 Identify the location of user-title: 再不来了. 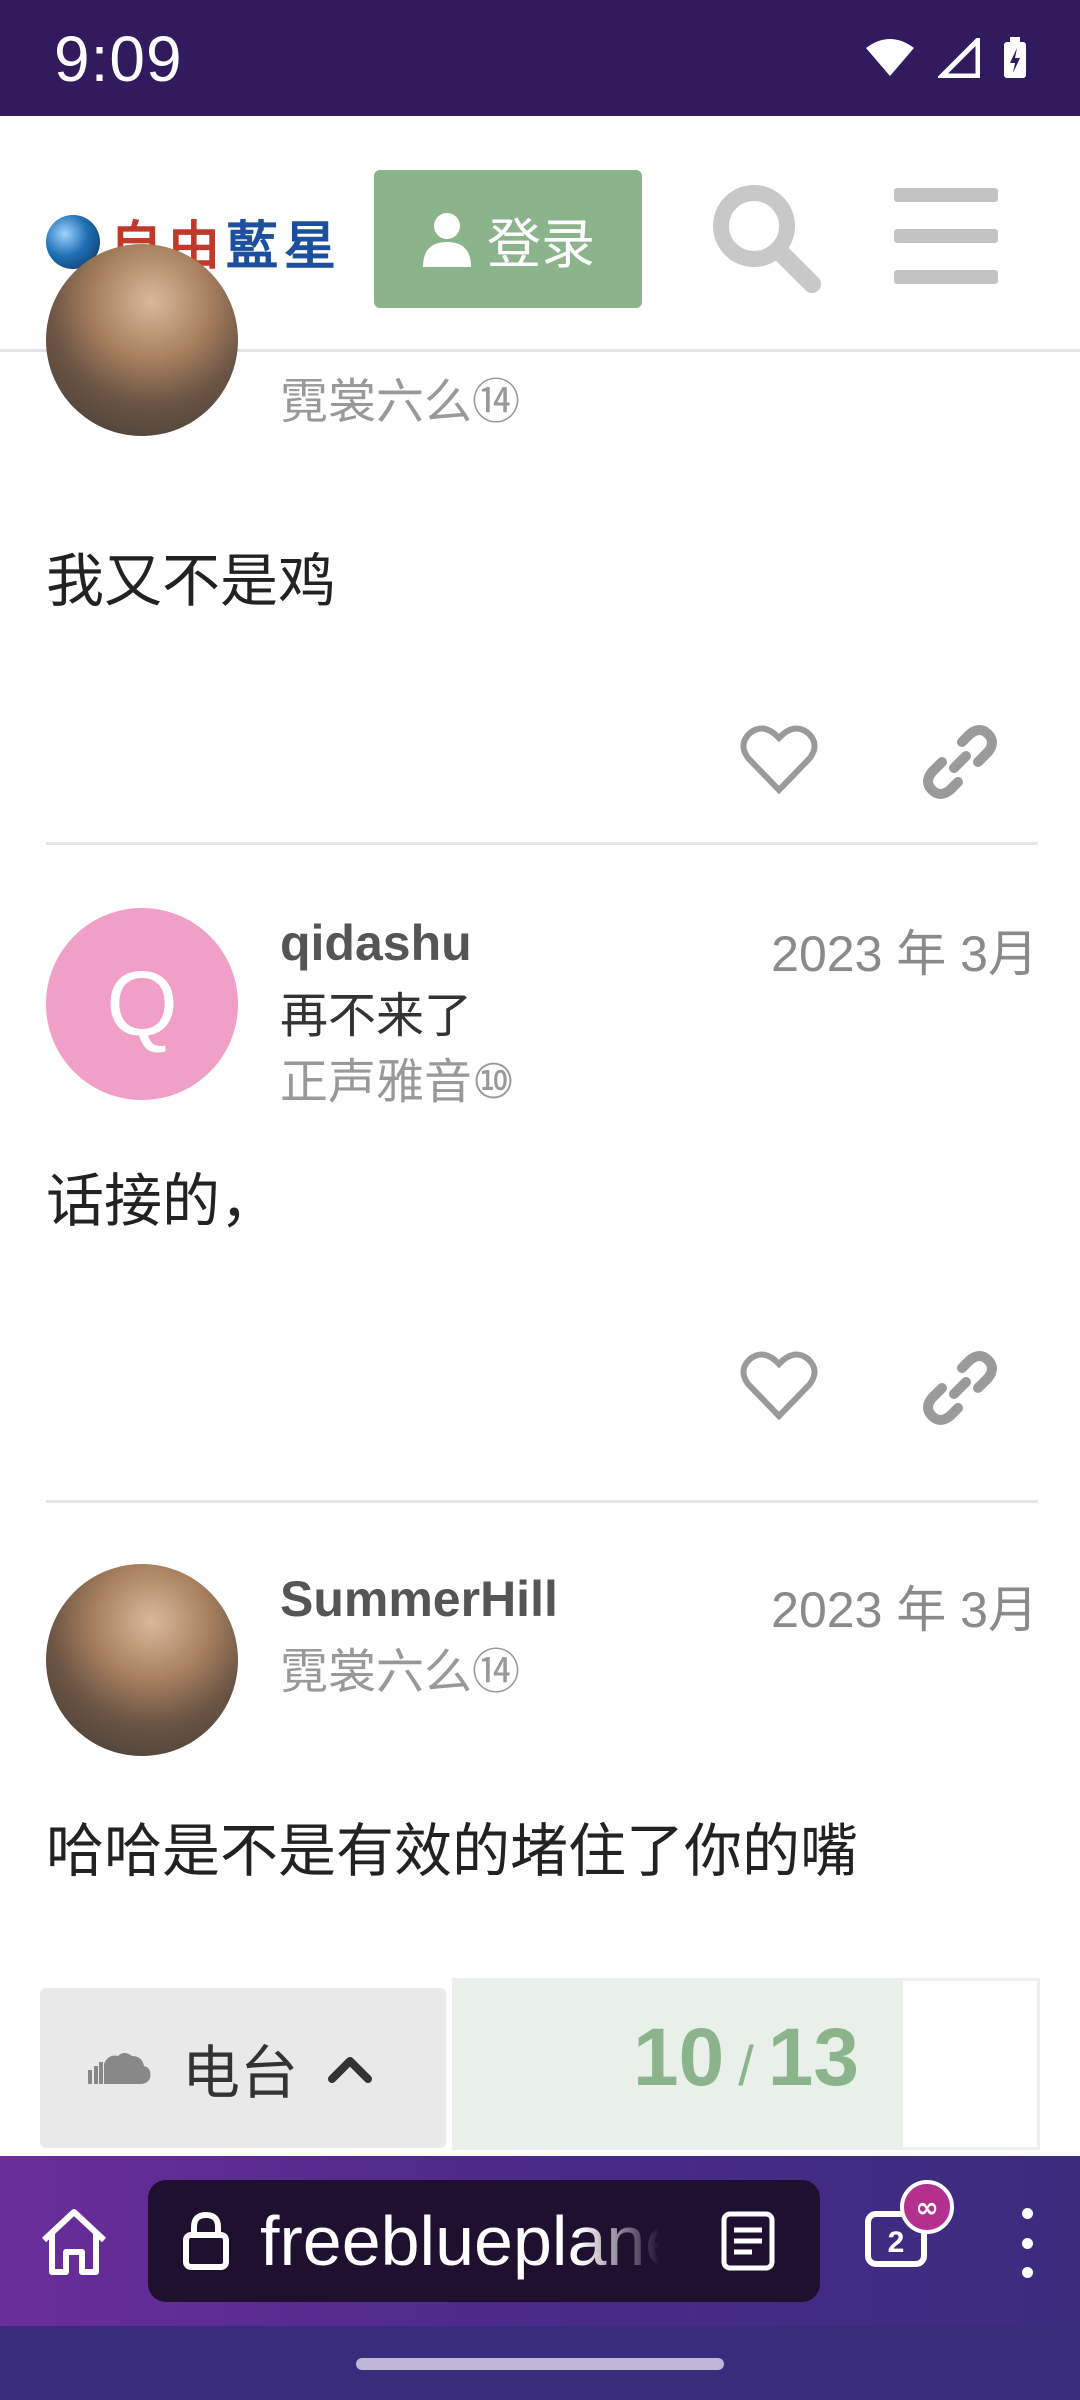
(376, 1016).